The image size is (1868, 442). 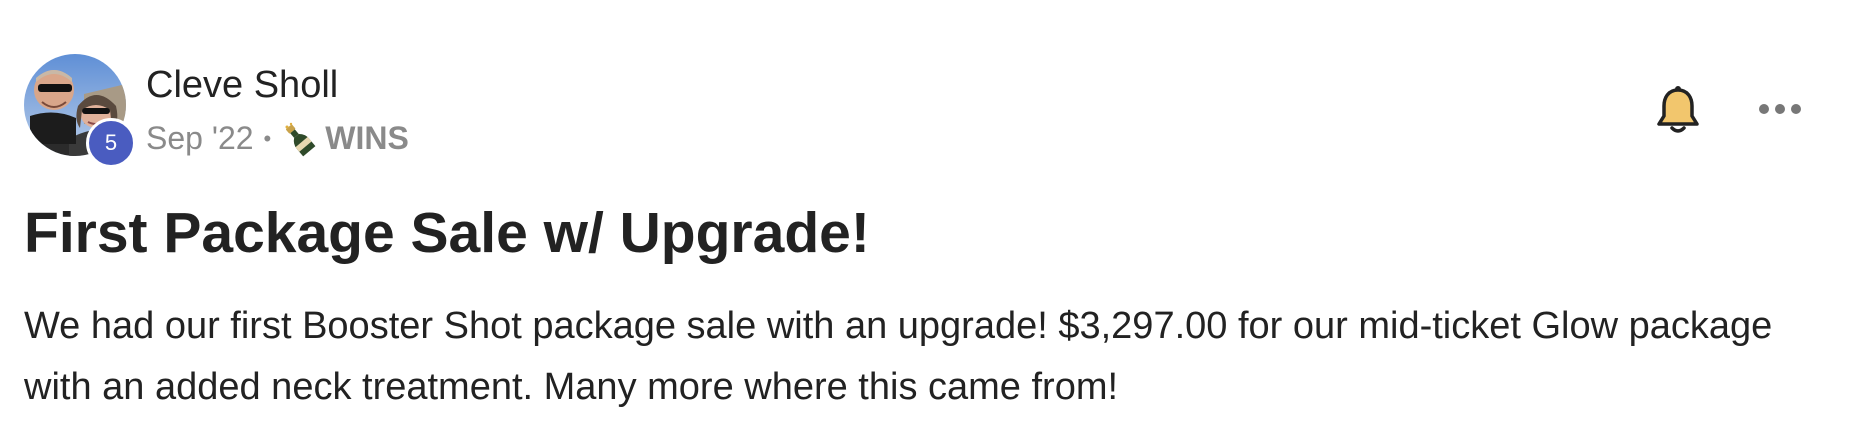 I want to click on bell-icon, so click(x=1678, y=110).